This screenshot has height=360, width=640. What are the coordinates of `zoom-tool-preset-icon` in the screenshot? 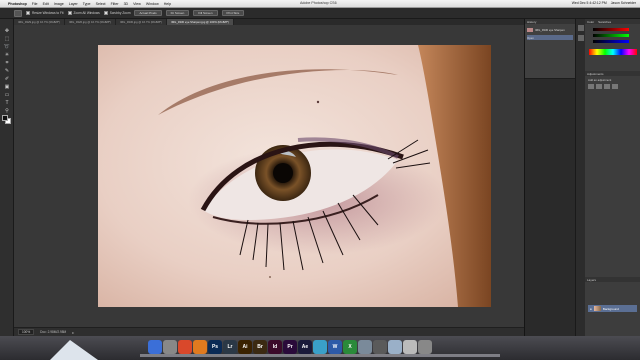 It's located at (18, 13).